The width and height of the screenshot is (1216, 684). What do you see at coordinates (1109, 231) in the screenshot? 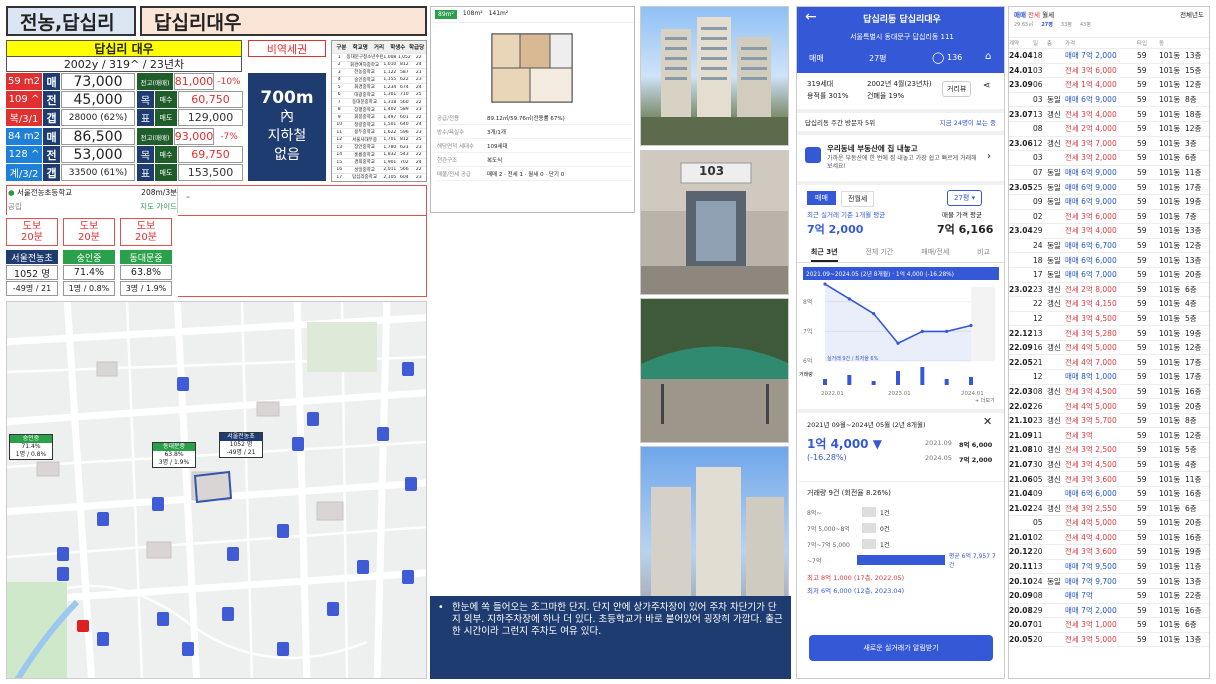
I see `trade-row: 23.04 29 전세 3억 4,000 59 101동 13층` at bounding box center [1109, 231].